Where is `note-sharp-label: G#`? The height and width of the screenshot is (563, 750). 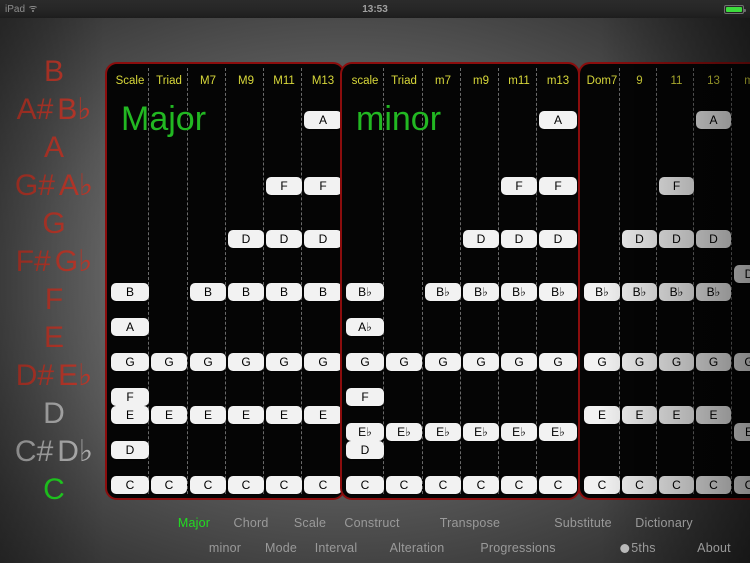 note-sharp-label: G# is located at coordinates (35, 186).